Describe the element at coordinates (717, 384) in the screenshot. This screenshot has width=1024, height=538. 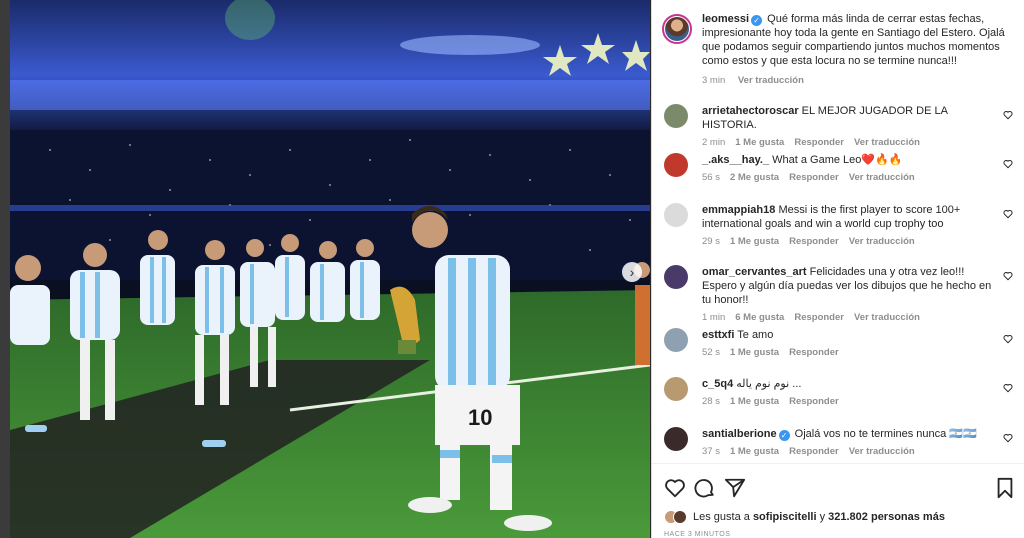
I see `commenter-username: c_5q4` at that location.